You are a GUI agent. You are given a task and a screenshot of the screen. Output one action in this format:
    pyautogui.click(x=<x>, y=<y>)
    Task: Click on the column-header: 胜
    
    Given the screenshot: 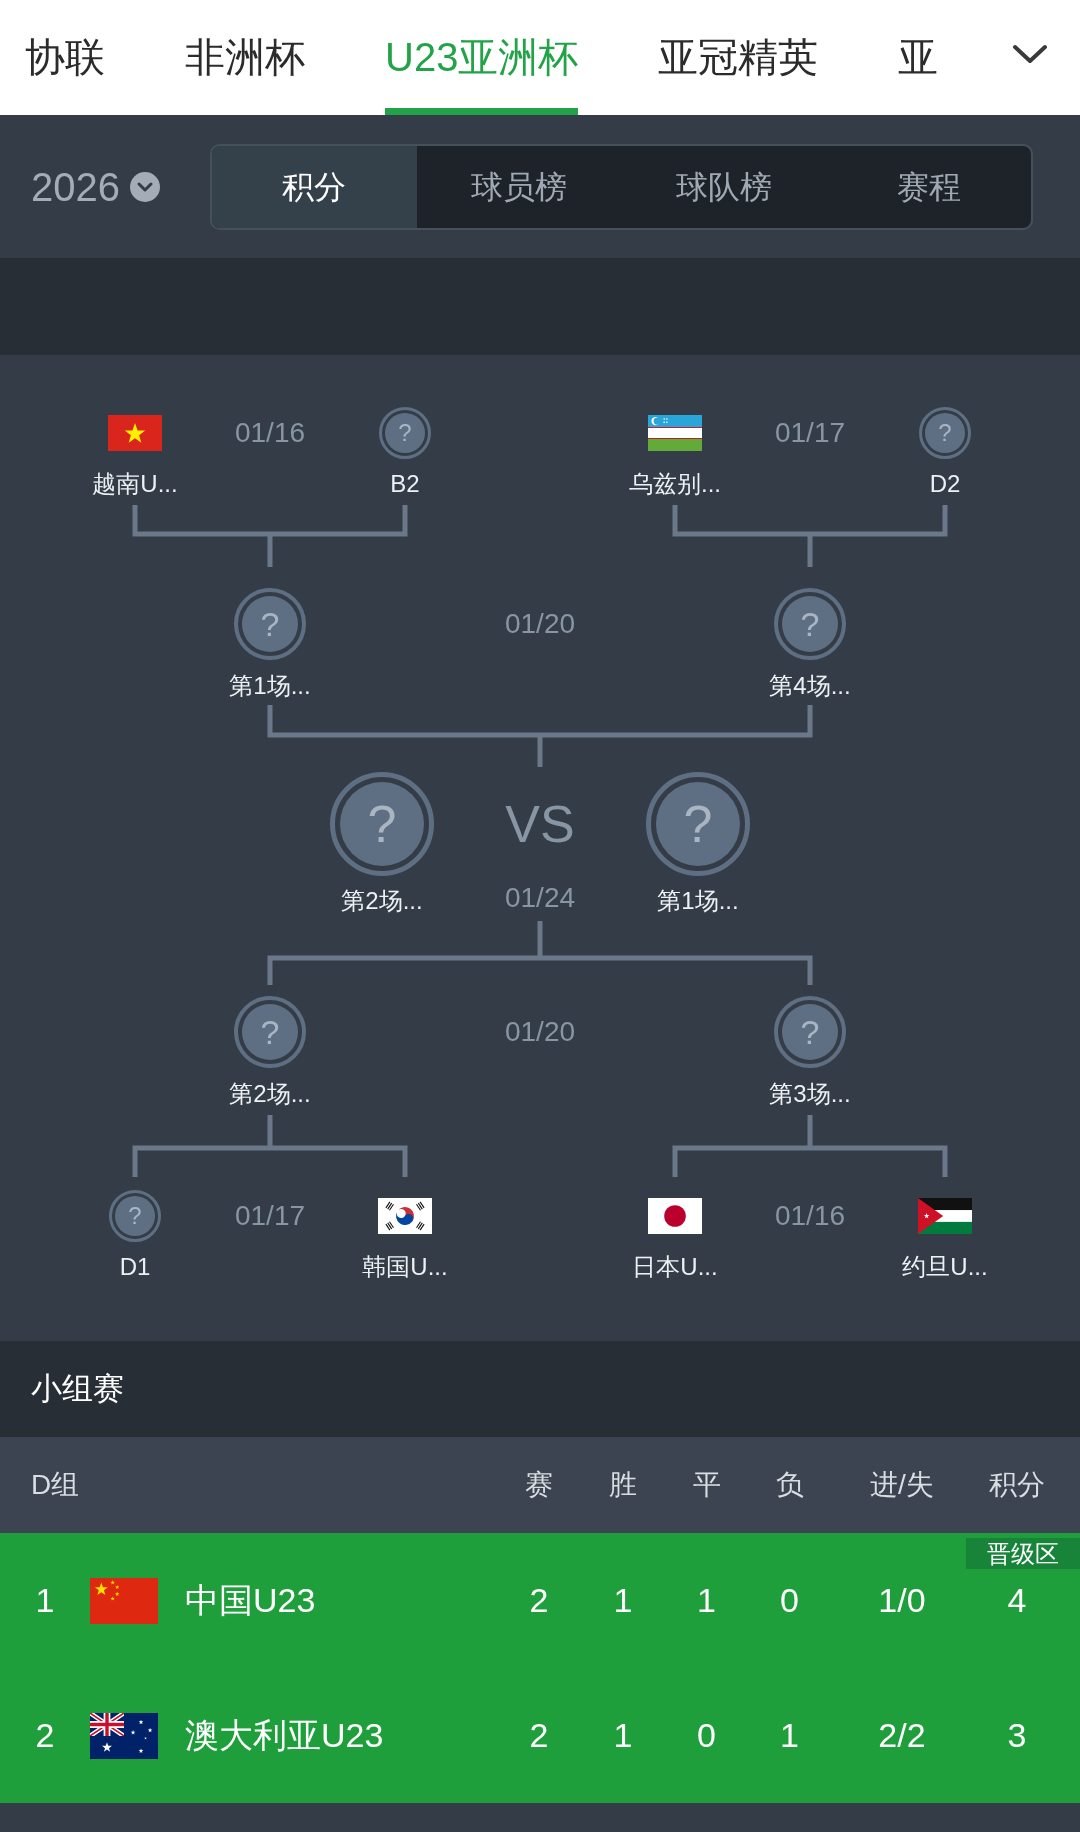 What is the action you would take?
    pyautogui.click(x=623, y=1485)
    